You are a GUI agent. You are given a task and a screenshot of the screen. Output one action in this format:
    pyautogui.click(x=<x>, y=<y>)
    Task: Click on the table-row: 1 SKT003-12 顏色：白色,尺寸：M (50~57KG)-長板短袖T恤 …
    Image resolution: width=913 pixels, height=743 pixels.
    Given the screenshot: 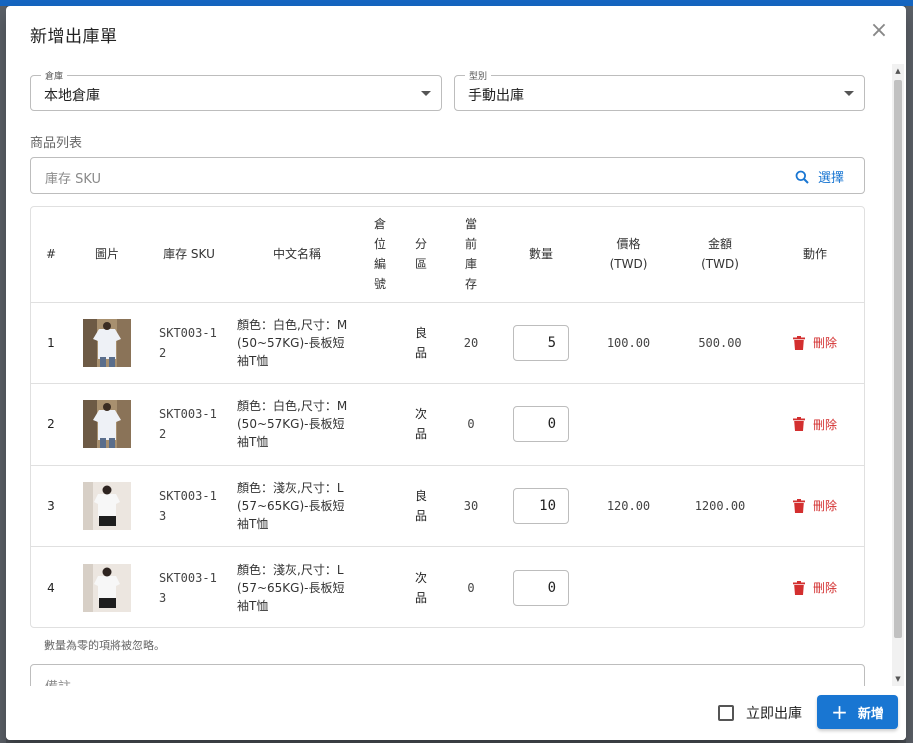 What is the action you would take?
    pyautogui.click(x=447, y=343)
    